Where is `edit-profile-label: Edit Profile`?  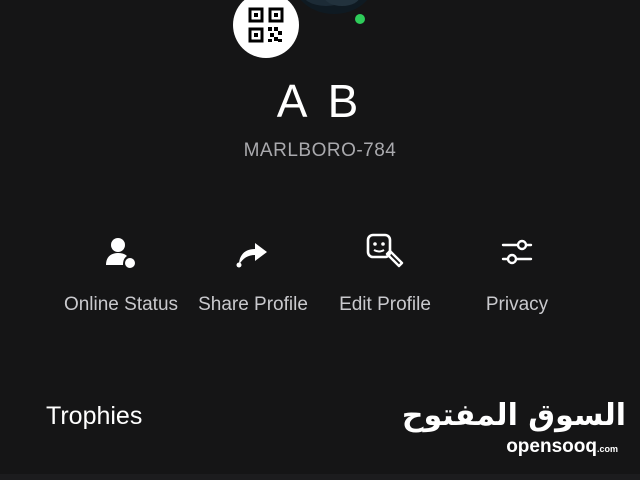
edit-profile-label: Edit Profile is located at coordinates (385, 304).